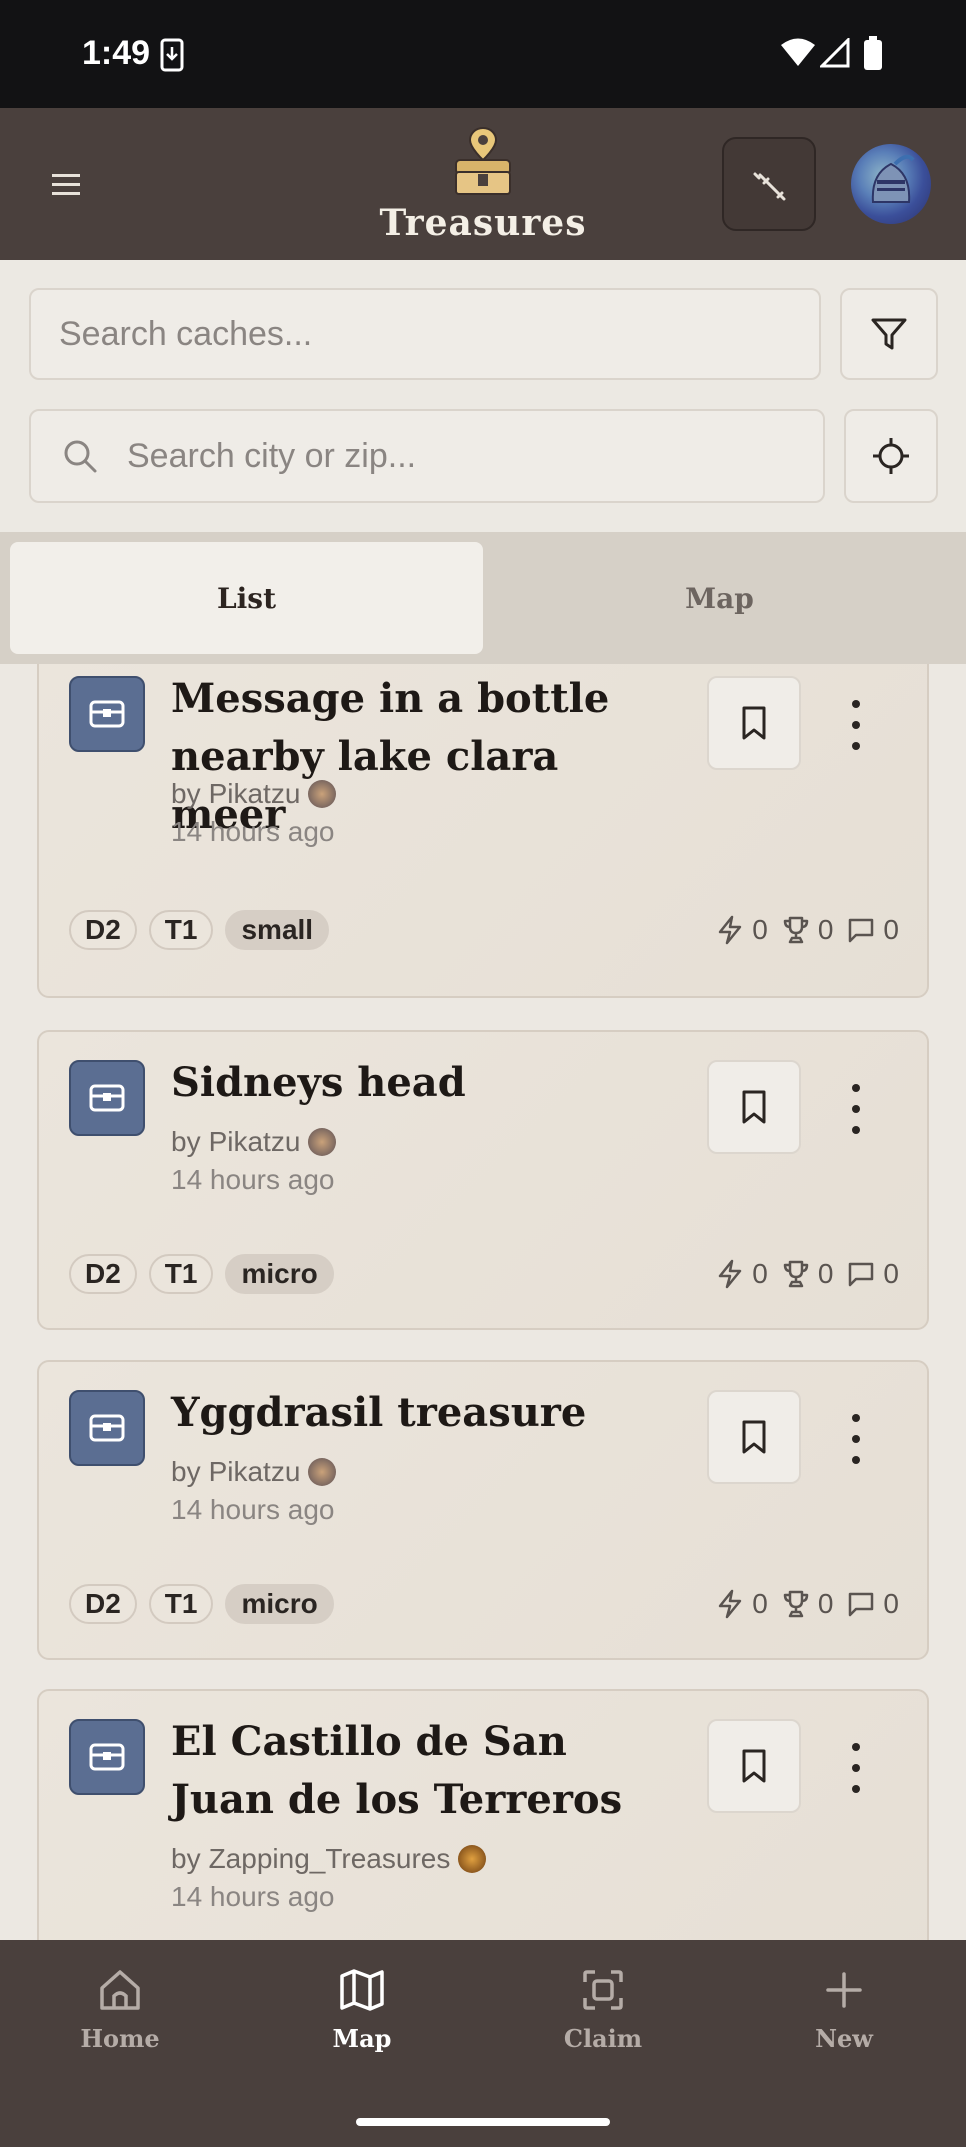  What do you see at coordinates (116, 53) in the screenshot?
I see `status-time: 1:49` at bounding box center [116, 53].